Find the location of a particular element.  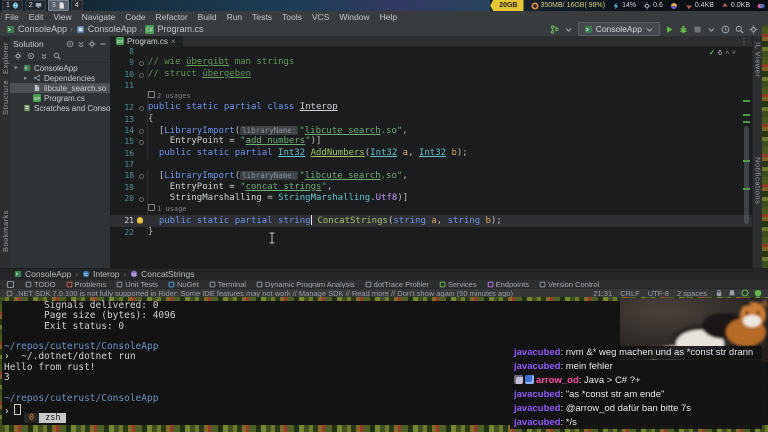

stat-segment-2: 0.6 is located at coordinates (653, 5).